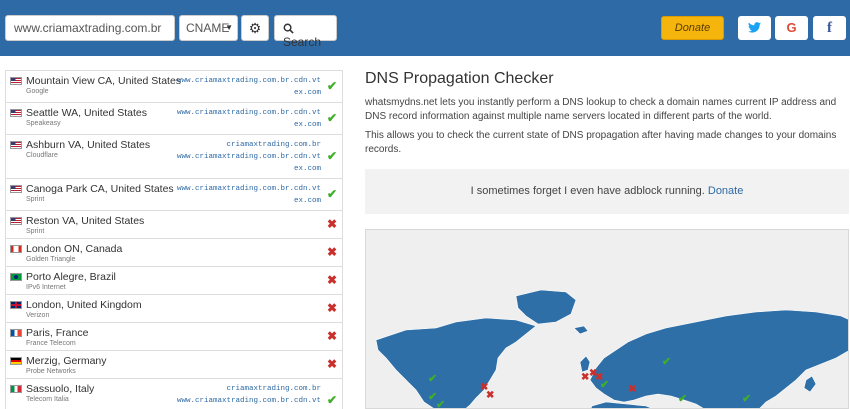 The image size is (850, 409). I want to click on map-iceland, so click(581, 330).